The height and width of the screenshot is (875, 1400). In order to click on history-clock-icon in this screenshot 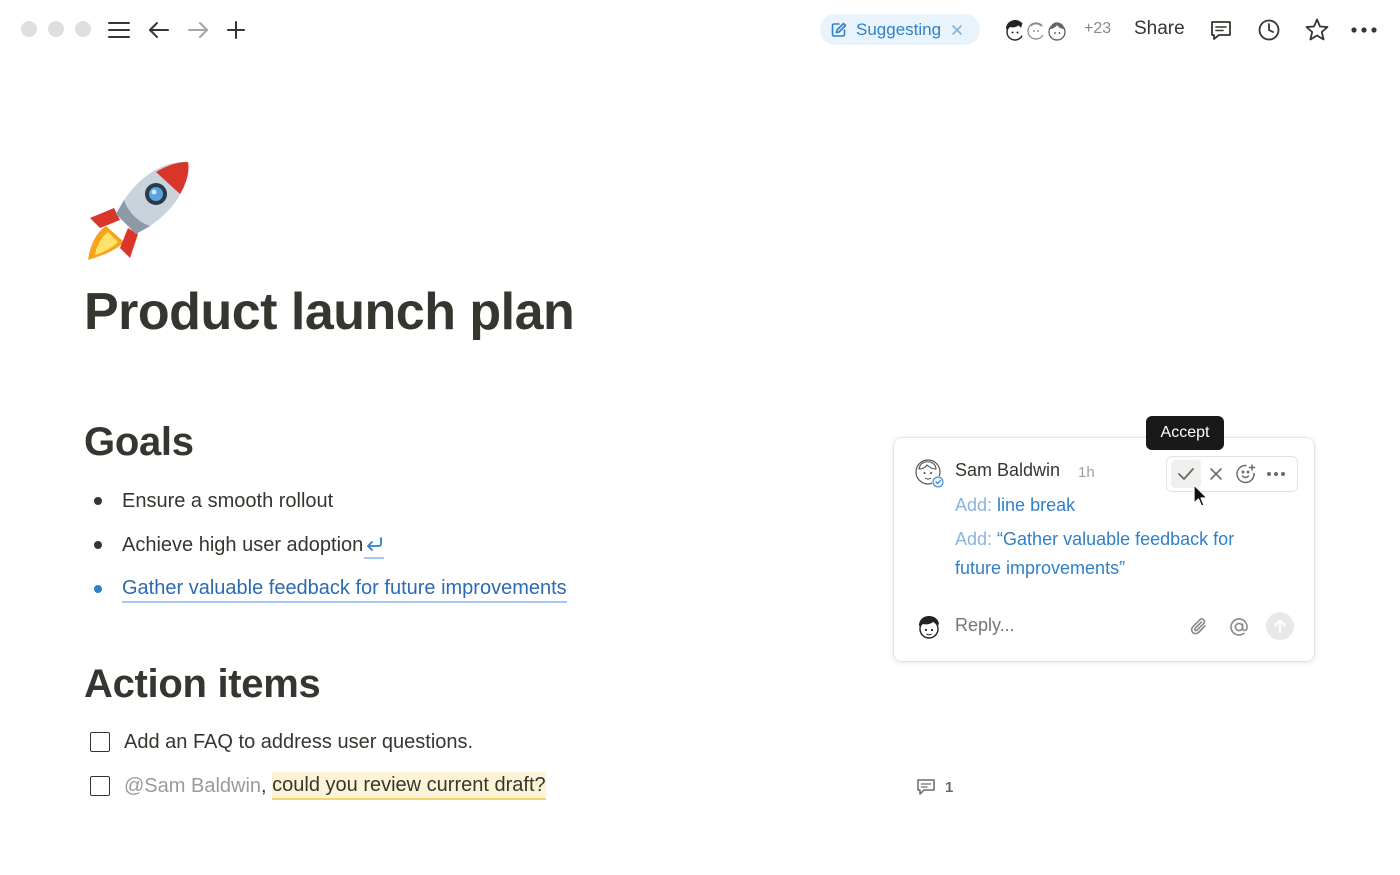, I will do `click(1269, 30)`.